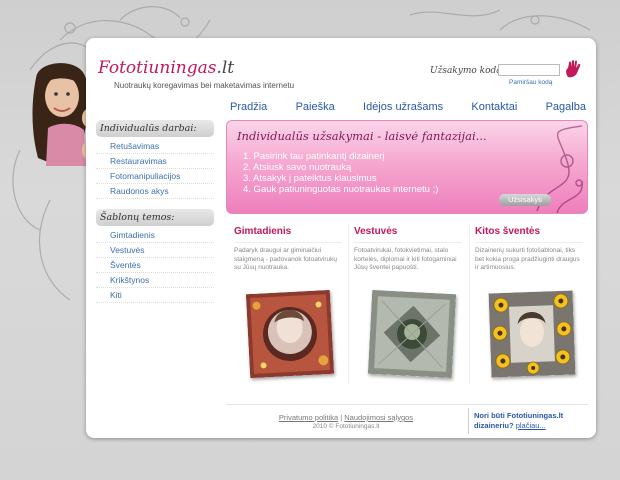 Image resolution: width=620 pixels, height=480 pixels. I want to click on sidebar-item-restoration: Restauravimas, so click(155, 161).